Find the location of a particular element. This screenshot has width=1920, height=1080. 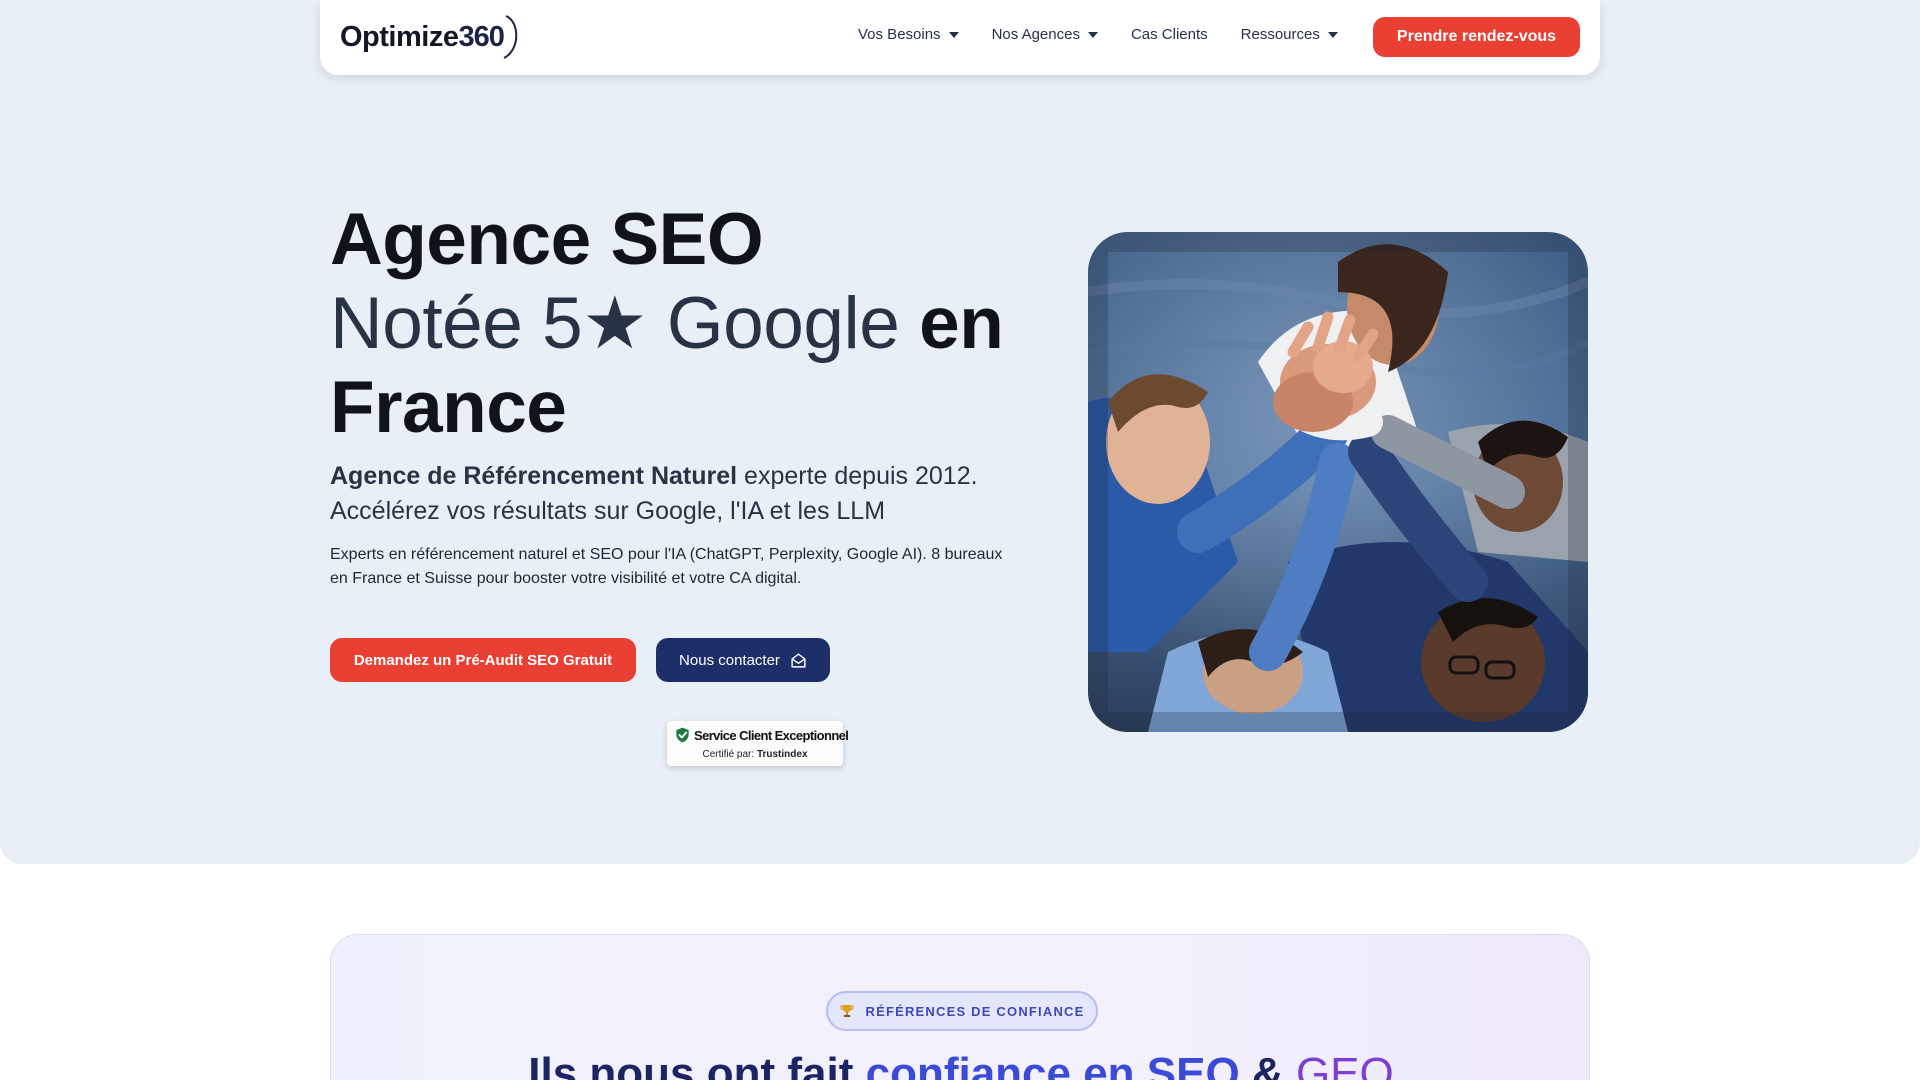

trust-badge-title-row: Service Client Exceptionnel is located at coordinates (762, 735).